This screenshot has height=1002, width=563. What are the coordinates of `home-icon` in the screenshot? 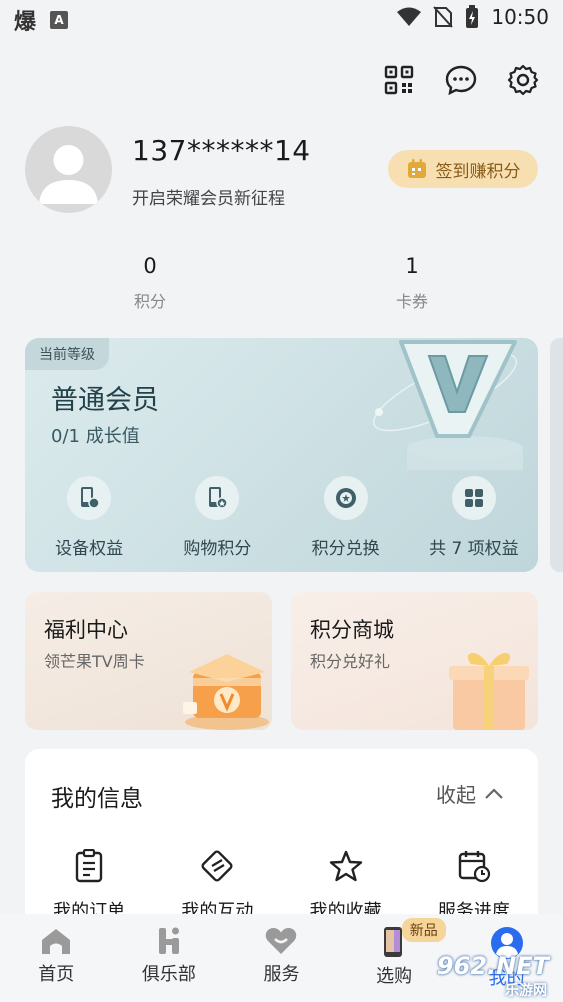 It's located at (56, 941).